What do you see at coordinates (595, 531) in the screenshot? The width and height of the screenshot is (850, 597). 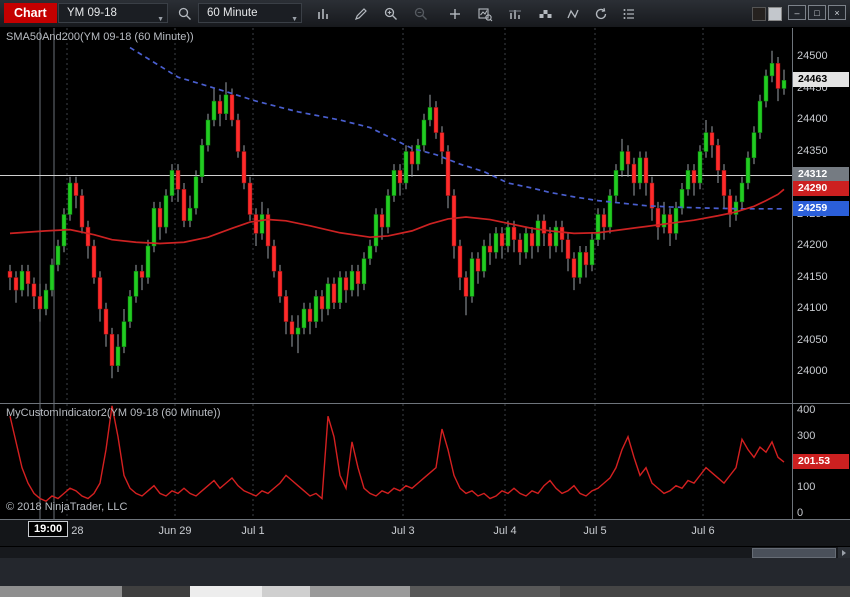 I see `time-axis-label: Jul 5` at bounding box center [595, 531].